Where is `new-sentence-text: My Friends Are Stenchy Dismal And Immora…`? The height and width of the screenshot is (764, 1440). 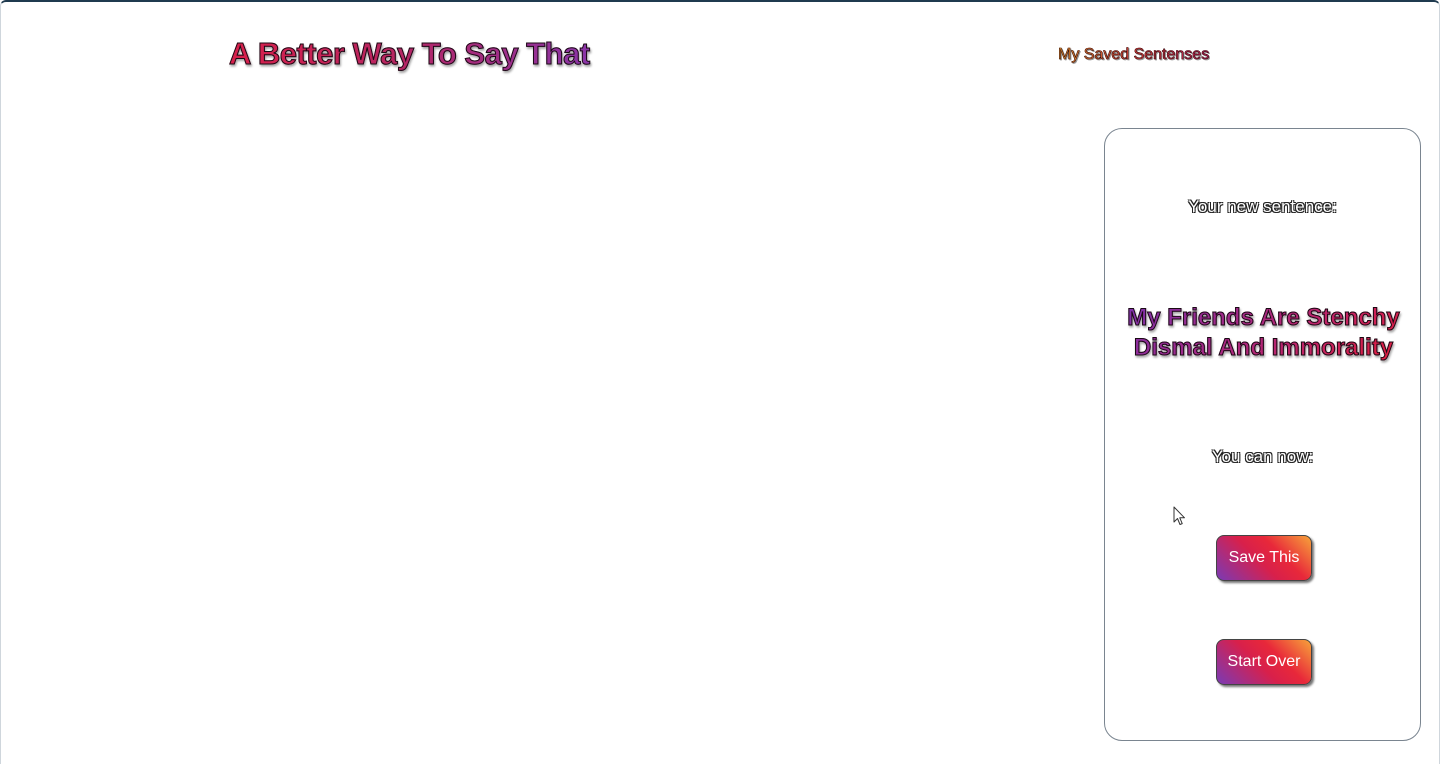 new-sentence-text: My Friends Are Stenchy Dismal And Immora… is located at coordinates (1263, 333).